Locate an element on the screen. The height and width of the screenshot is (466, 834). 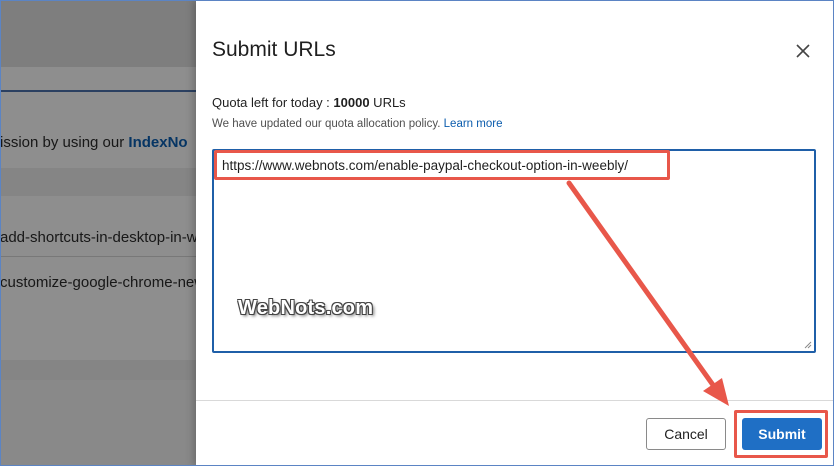
submit-button: Submit is located at coordinates (782, 434).